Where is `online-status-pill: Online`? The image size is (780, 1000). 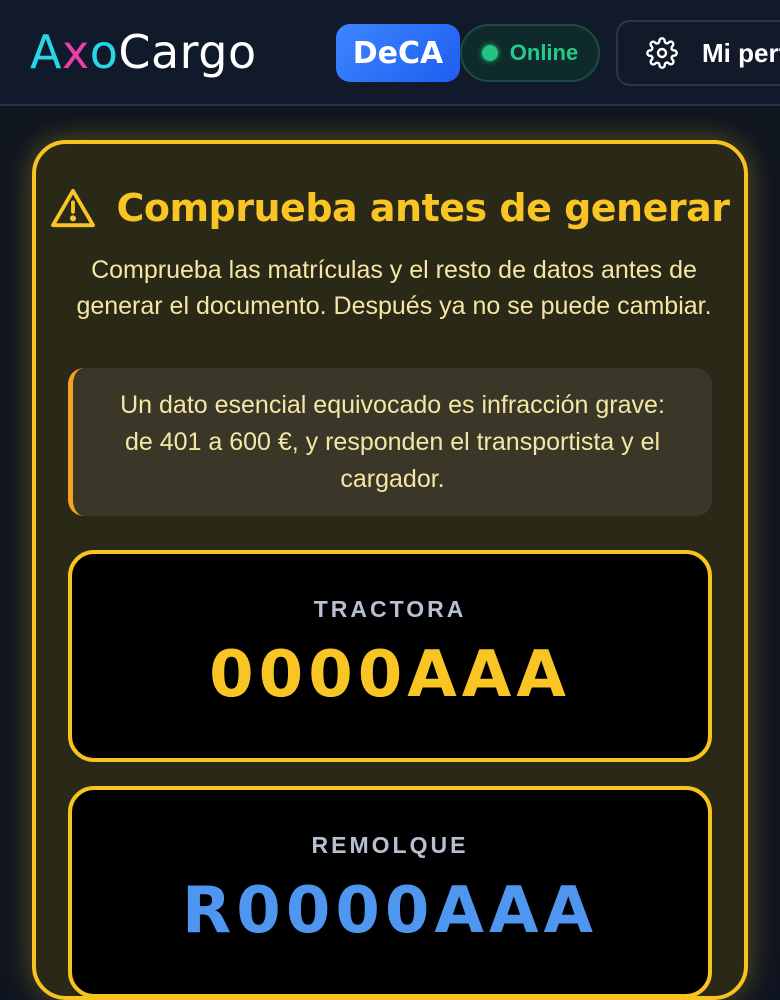
online-status-pill: Online is located at coordinates (530, 53).